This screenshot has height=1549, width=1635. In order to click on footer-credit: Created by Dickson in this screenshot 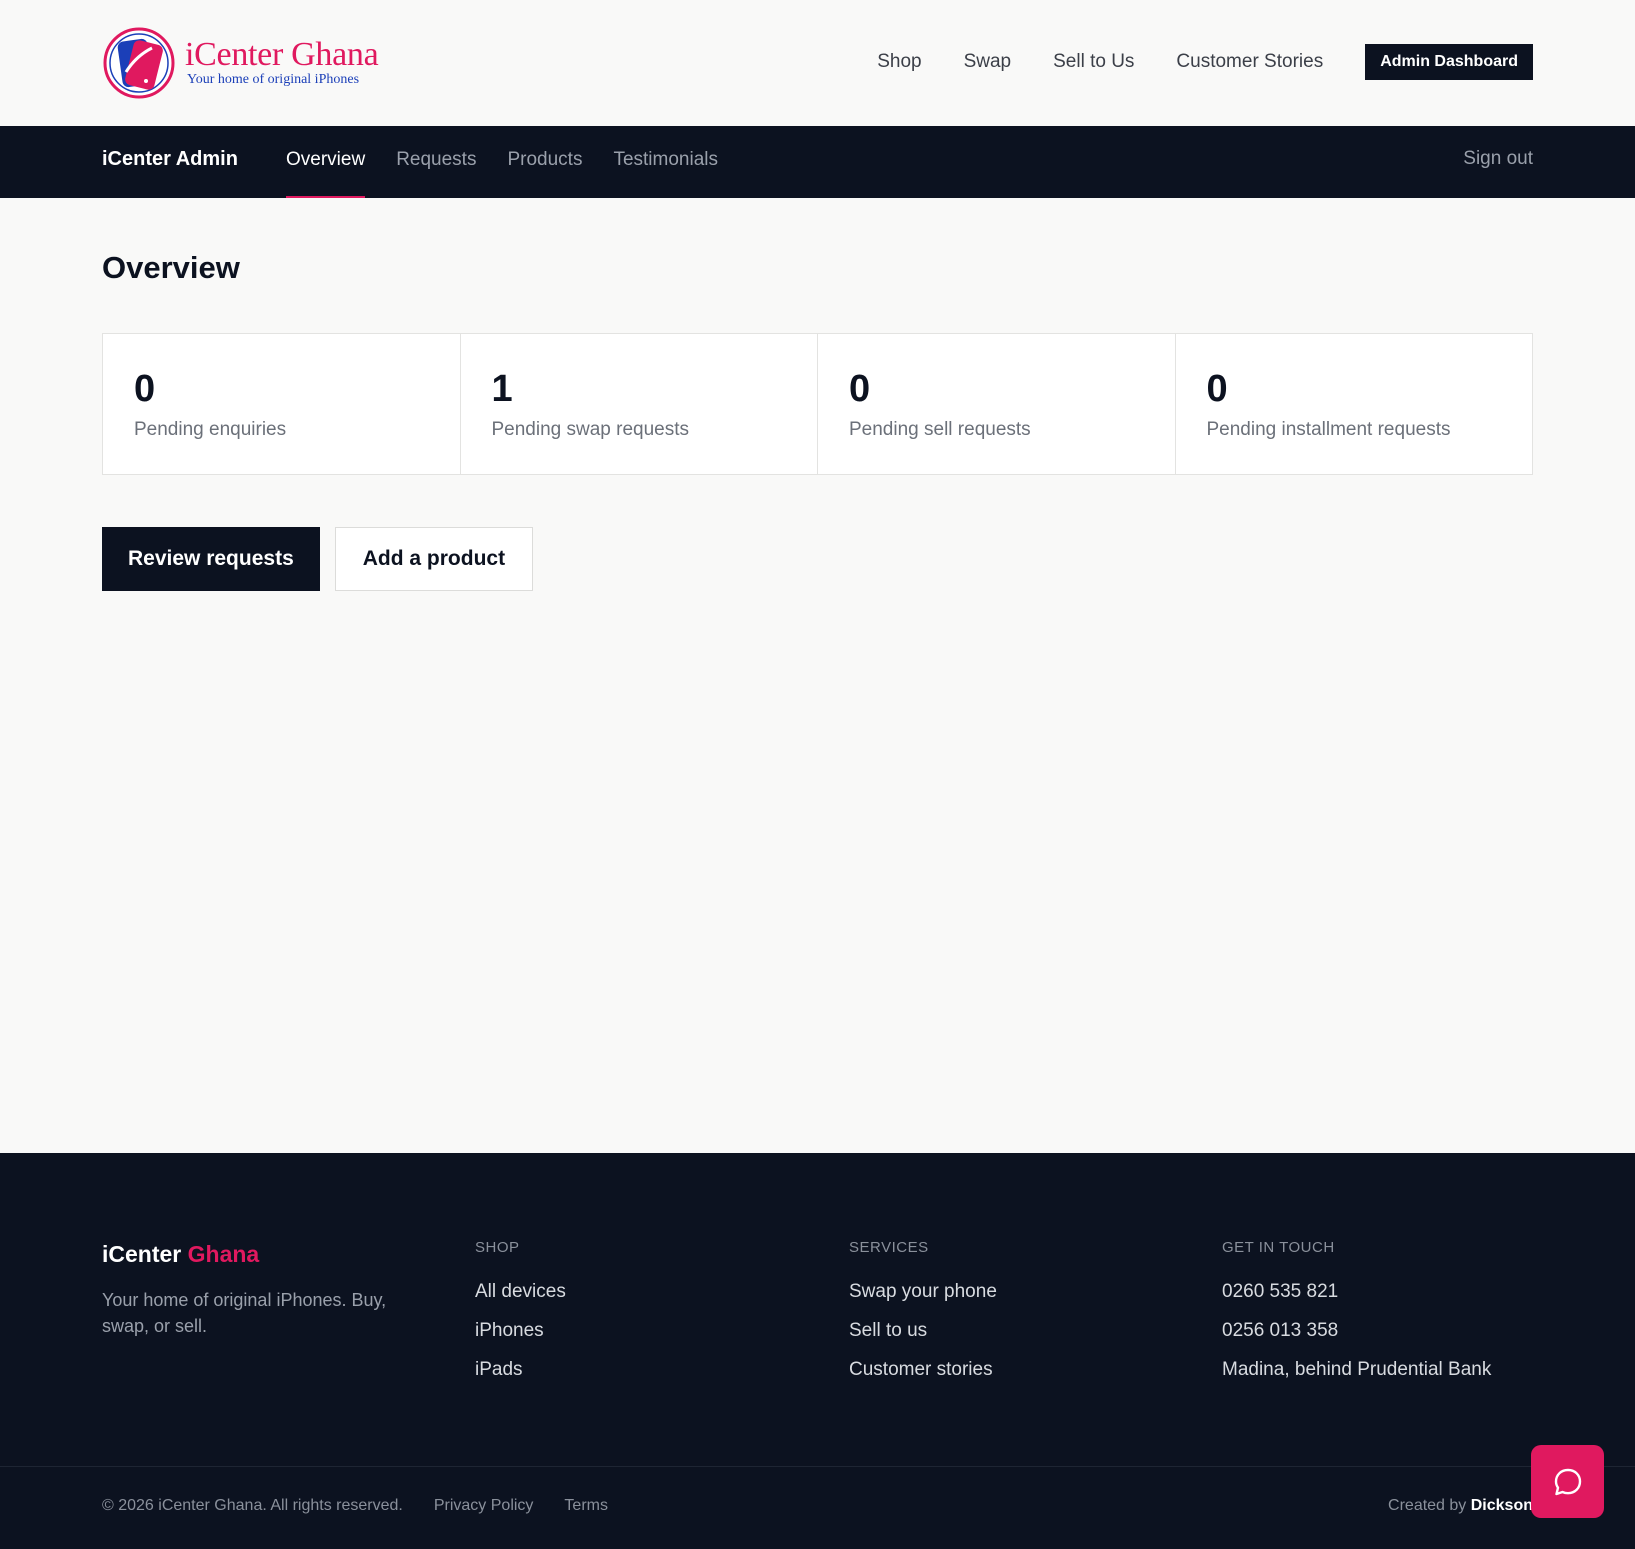, I will do `click(1460, 1506)`.